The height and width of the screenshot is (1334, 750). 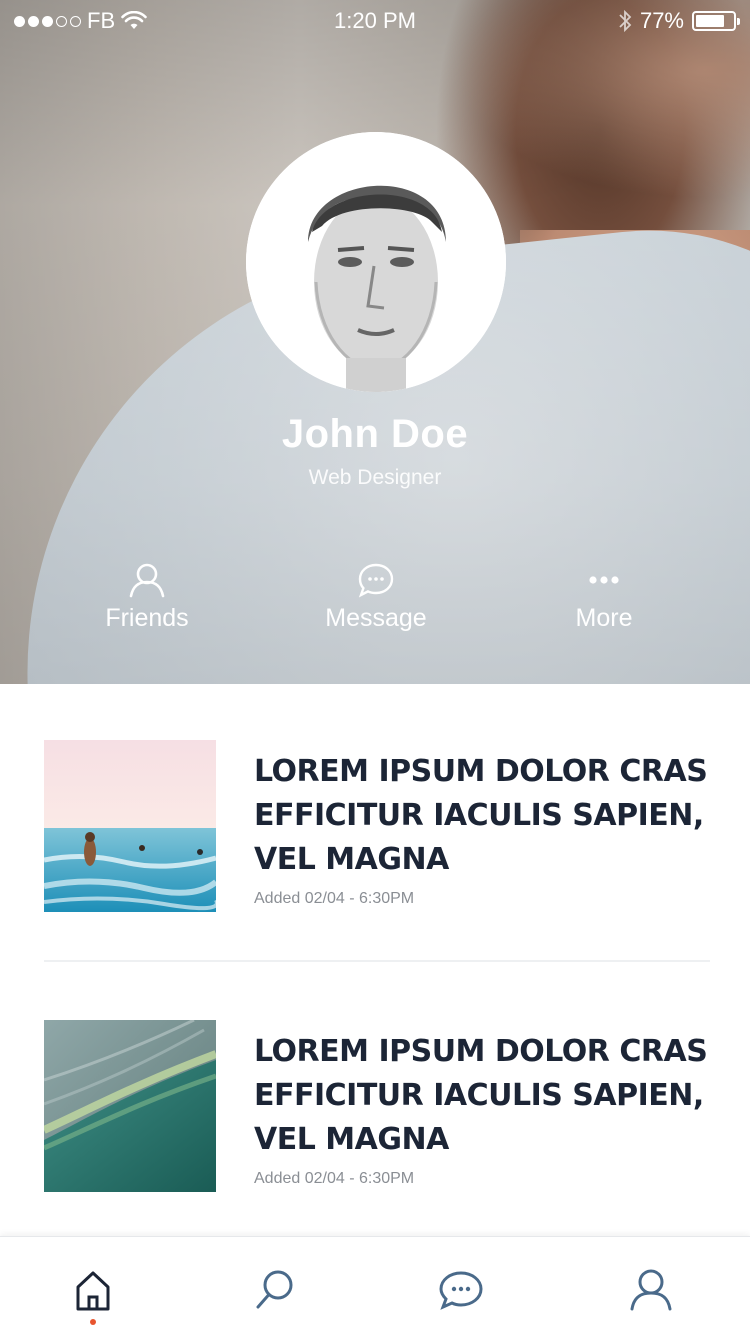 I want to click on battery-percent: 77%, so click(x=661, y=20).